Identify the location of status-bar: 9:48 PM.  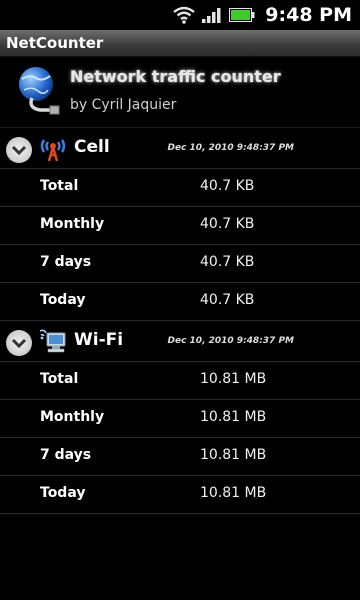
(180, 15).